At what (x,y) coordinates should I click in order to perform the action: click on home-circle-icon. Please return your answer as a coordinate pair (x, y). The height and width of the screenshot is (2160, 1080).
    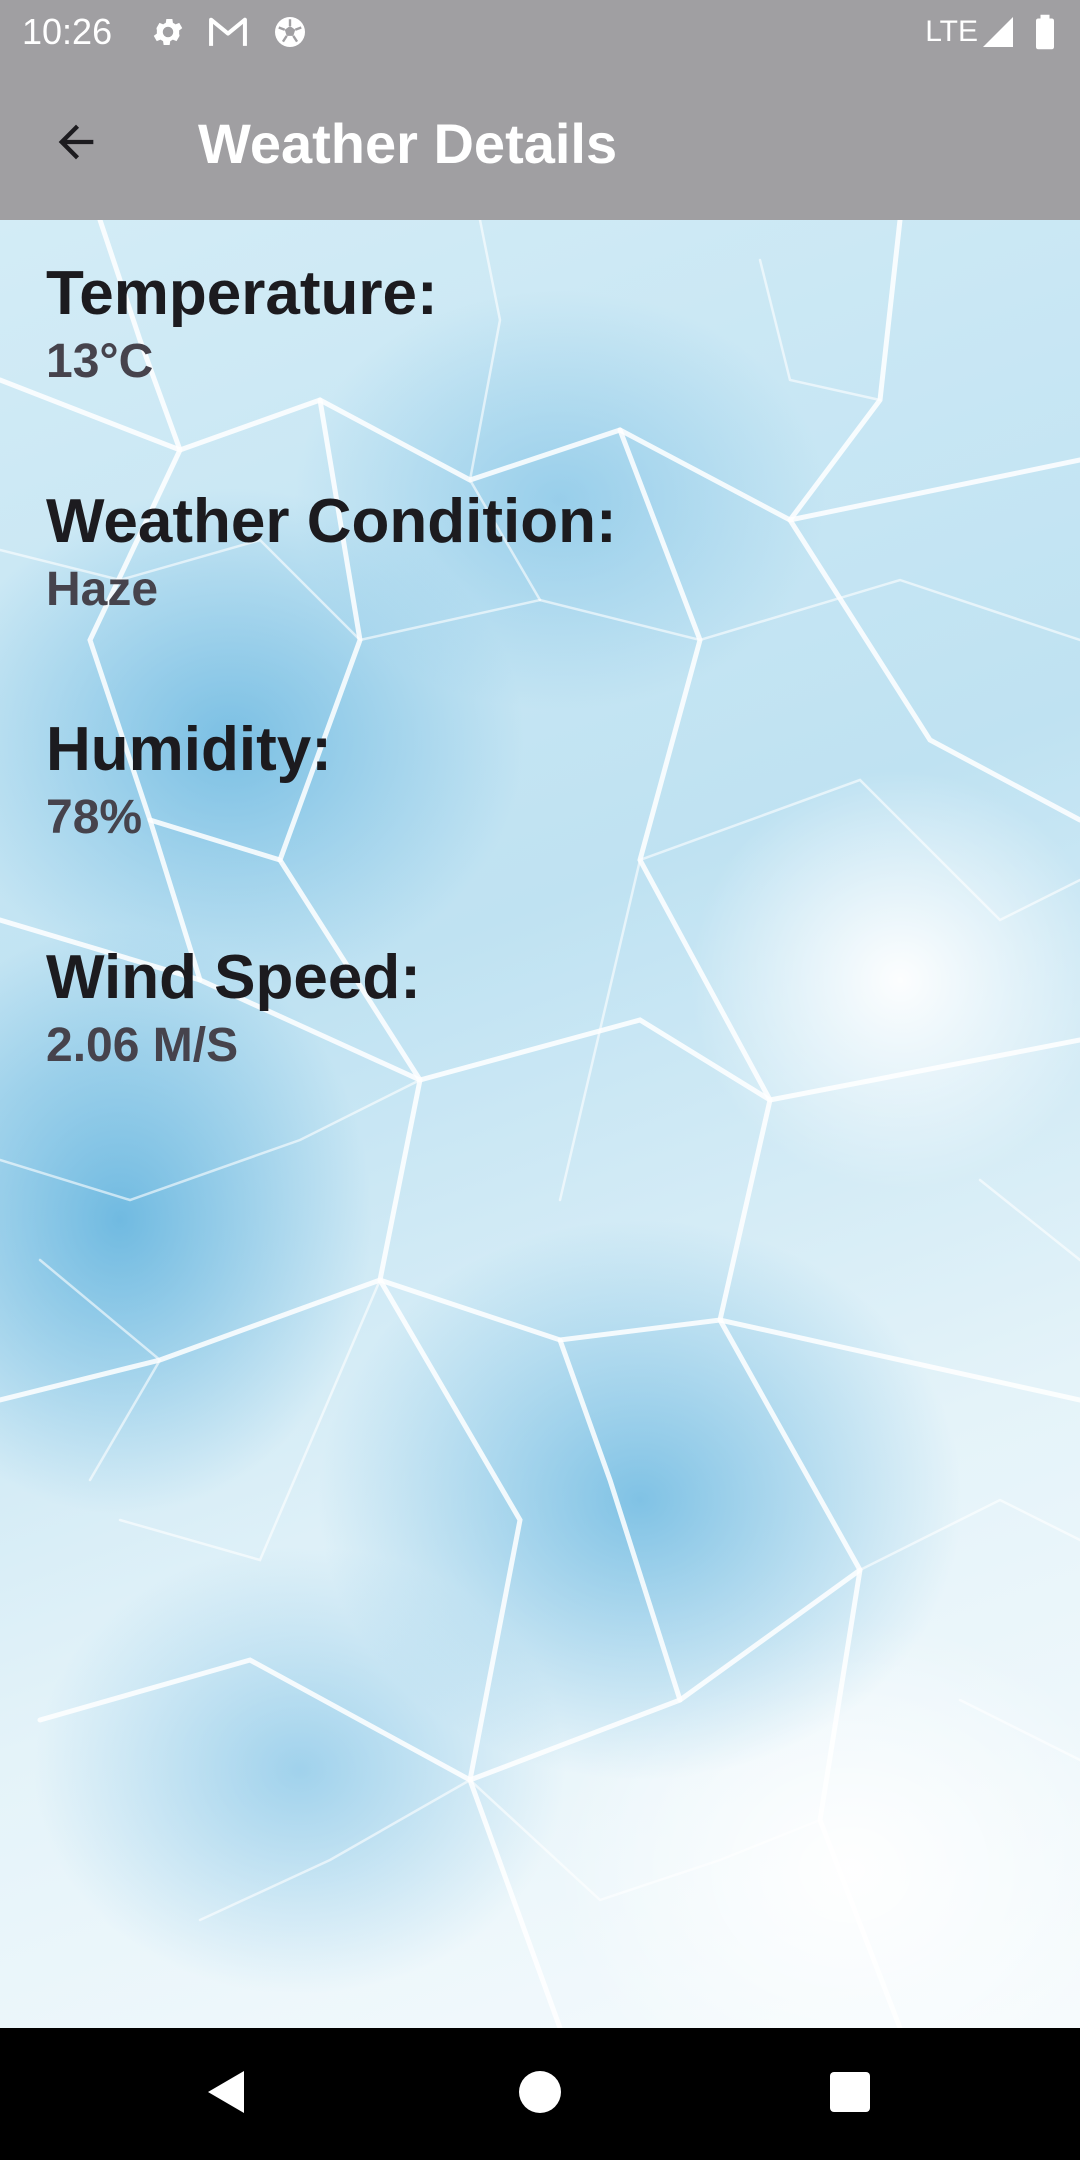
    Looking at the image, I should click on (540, 2094).